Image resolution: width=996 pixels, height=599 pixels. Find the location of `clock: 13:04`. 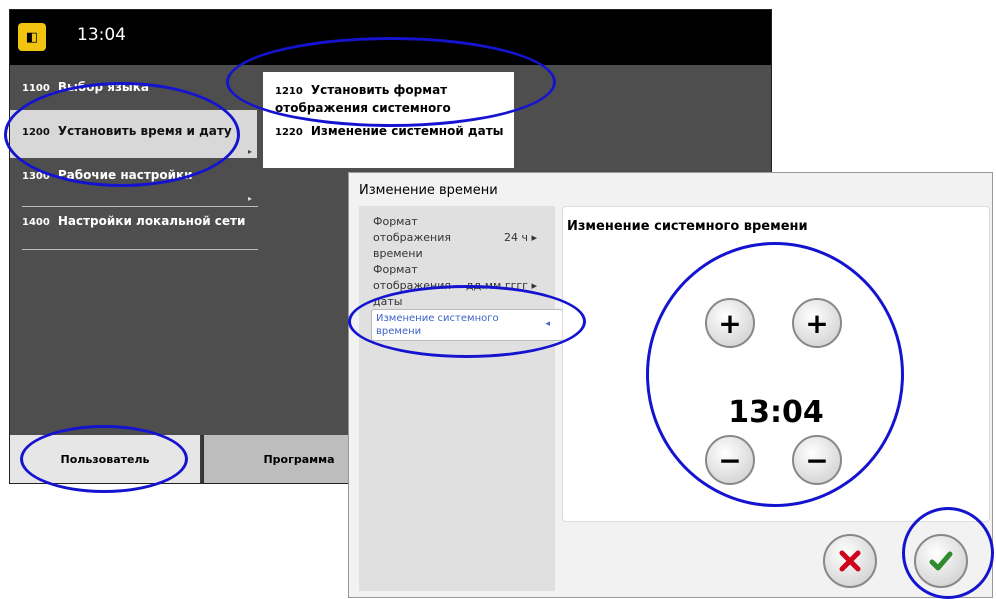

clock: 13:04 is located at coordinates (101, 35).